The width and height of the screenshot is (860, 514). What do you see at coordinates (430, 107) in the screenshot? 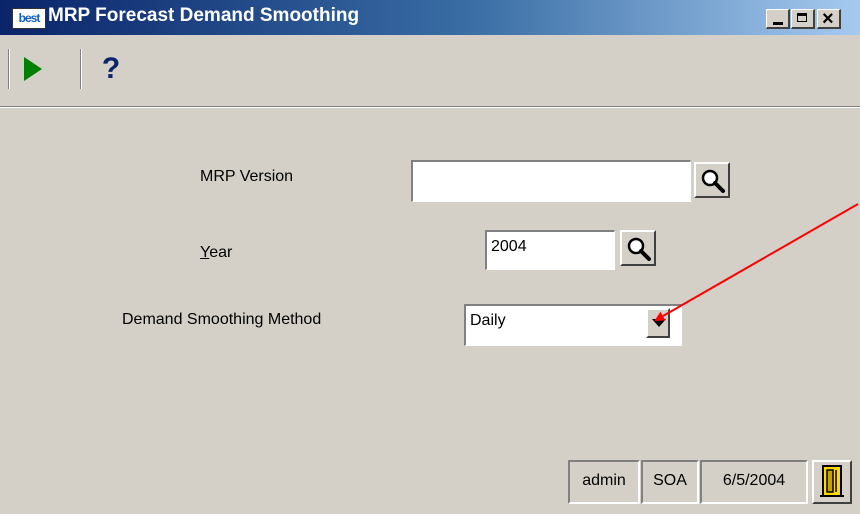
I see `toolbar-divider` at bounding box center [430, 107].